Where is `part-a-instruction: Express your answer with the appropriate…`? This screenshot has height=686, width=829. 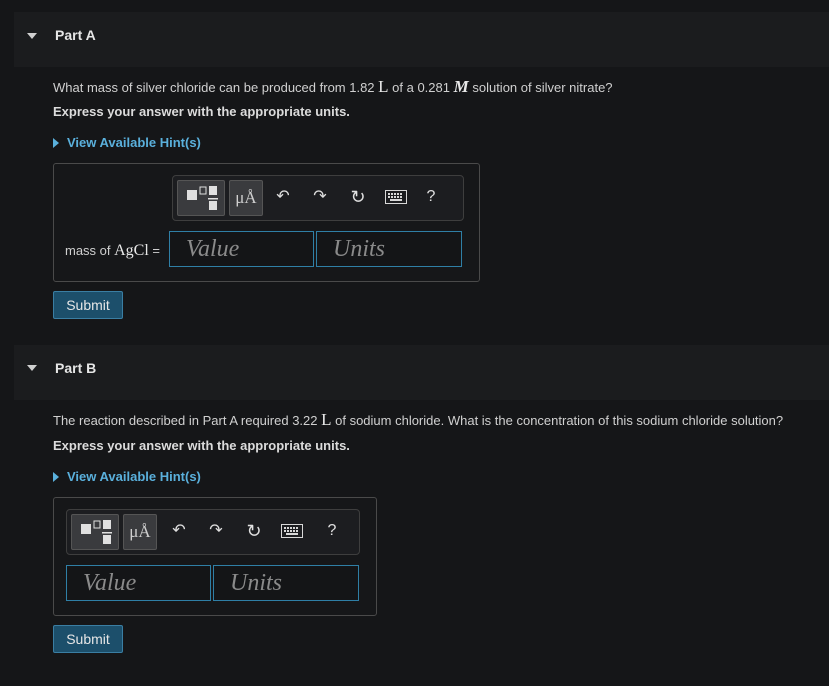
part-a-instruction: Express your answer with the appropriate… is located at coordinates (201, 111).